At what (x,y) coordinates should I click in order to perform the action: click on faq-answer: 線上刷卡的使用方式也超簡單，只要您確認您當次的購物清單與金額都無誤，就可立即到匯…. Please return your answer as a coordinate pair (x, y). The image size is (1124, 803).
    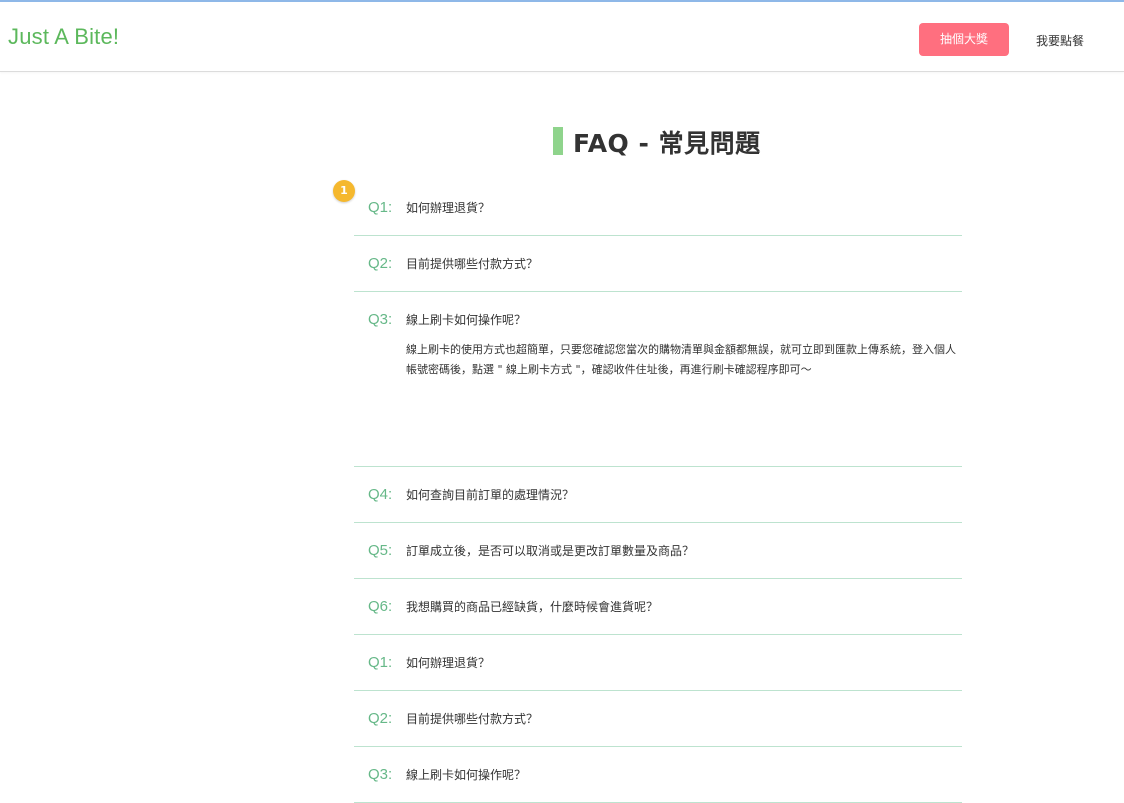
    Looking at the image, I should click on (681, 359).